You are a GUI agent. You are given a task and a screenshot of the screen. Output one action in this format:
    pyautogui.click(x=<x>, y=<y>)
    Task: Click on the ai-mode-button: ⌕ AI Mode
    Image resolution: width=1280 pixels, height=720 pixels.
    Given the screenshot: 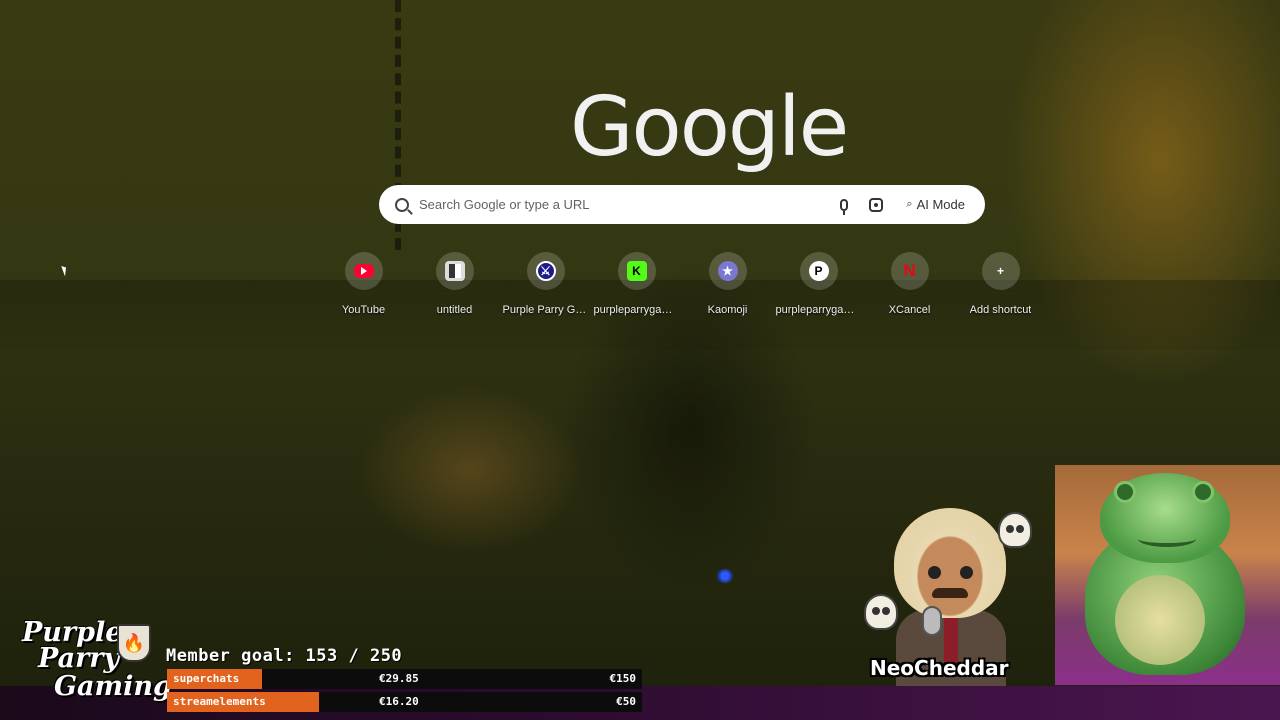 What is the action you would take?
    pyautogui.click(x=935, y=205)
    